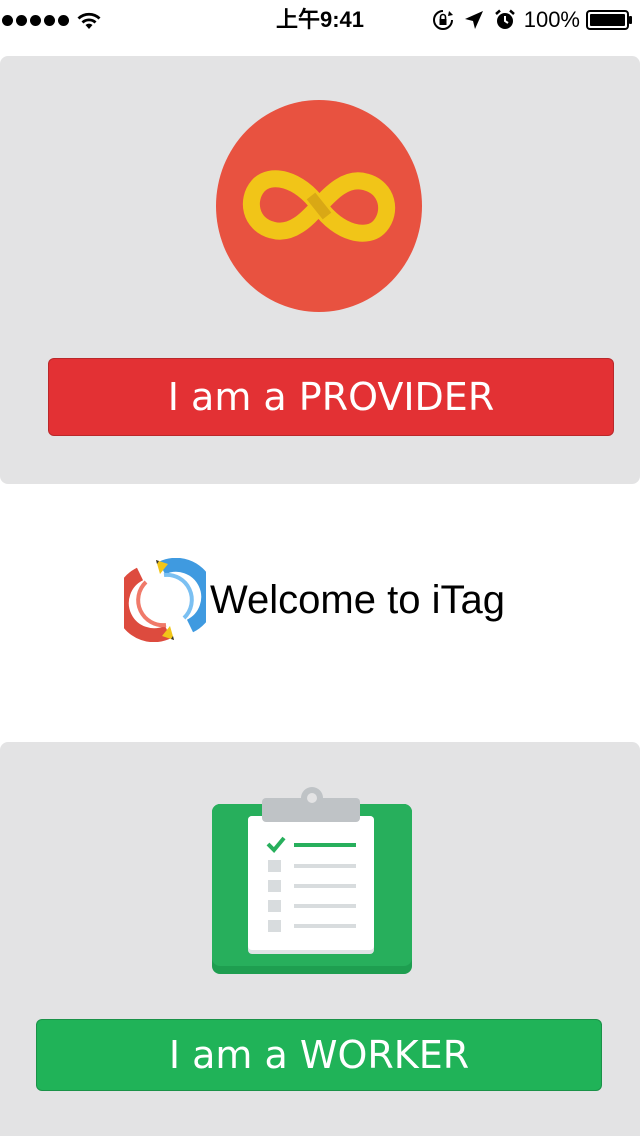 This screenshot has width=640, height=1136. What do you see at coordinates (312, 880) in the screenshot?
I see `clipboard-checklist-icon` at bounding box center [312, 880].